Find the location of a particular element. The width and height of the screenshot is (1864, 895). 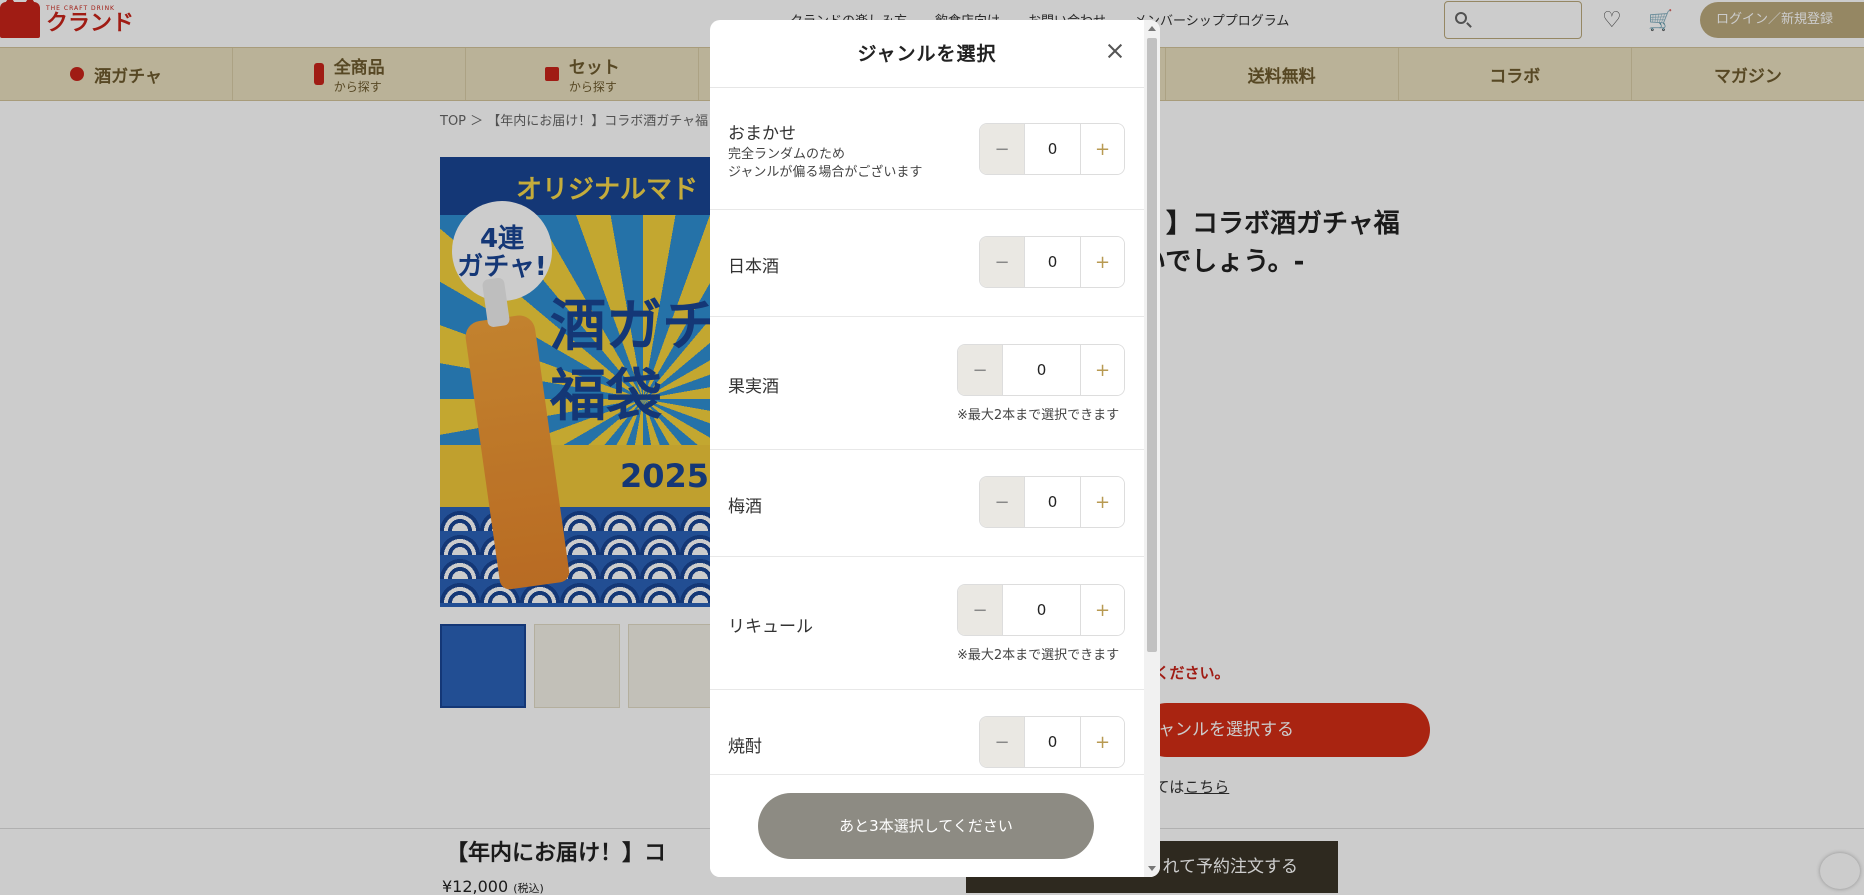

close-icon is located at coordinates (1115, 51).